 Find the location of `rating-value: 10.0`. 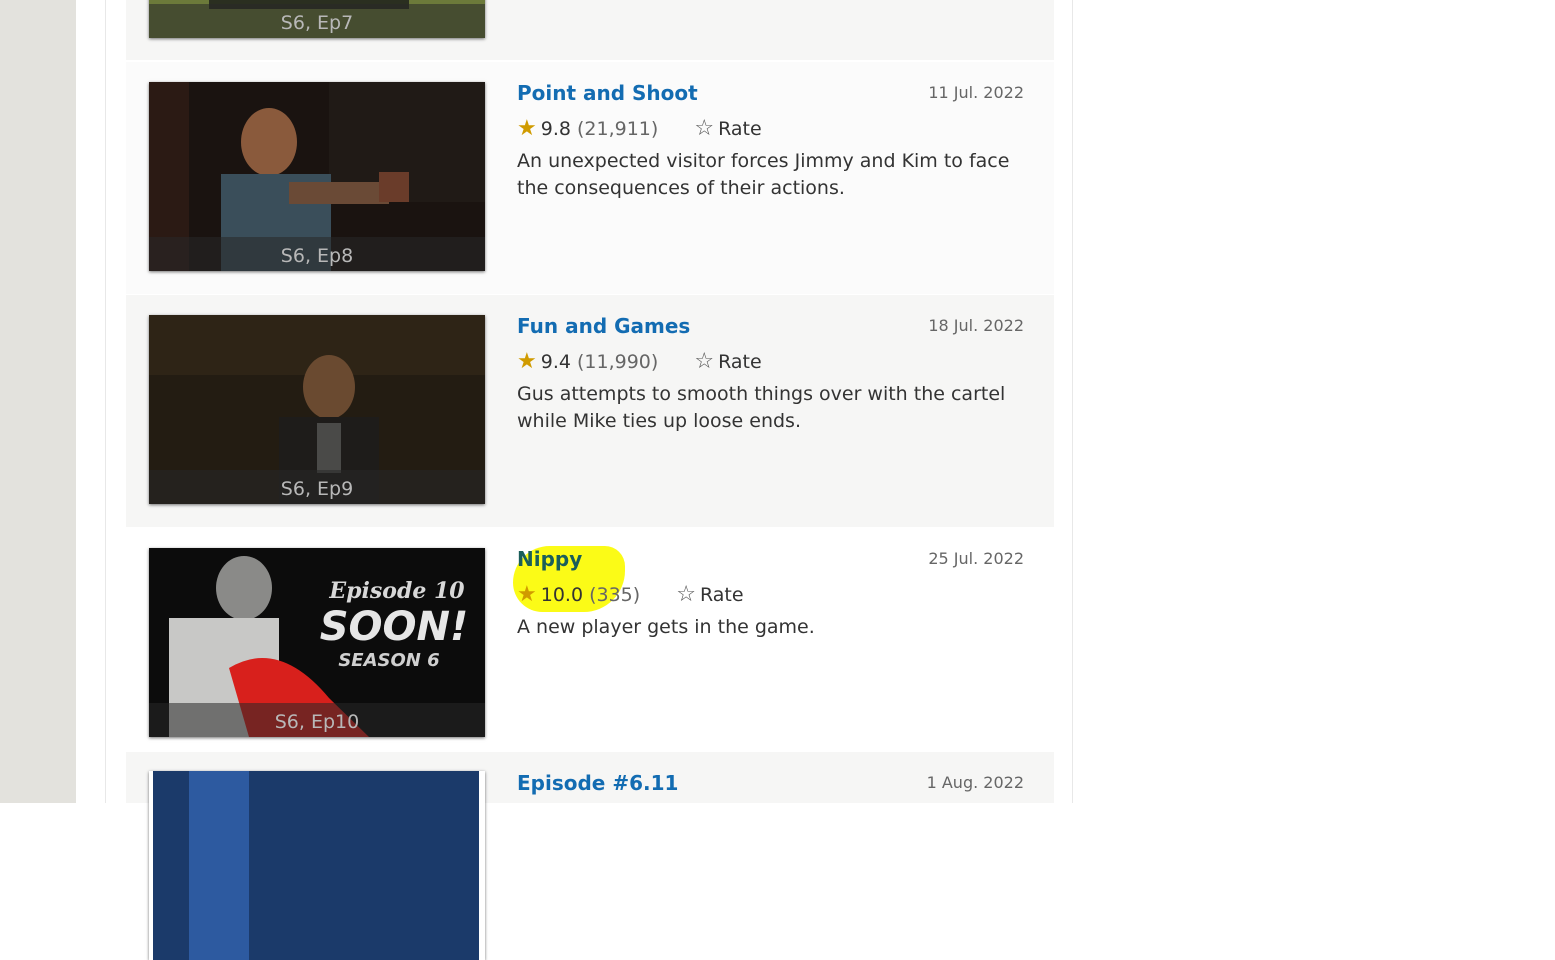

rating-value: 10.0 is located at coordinates (562, 595).